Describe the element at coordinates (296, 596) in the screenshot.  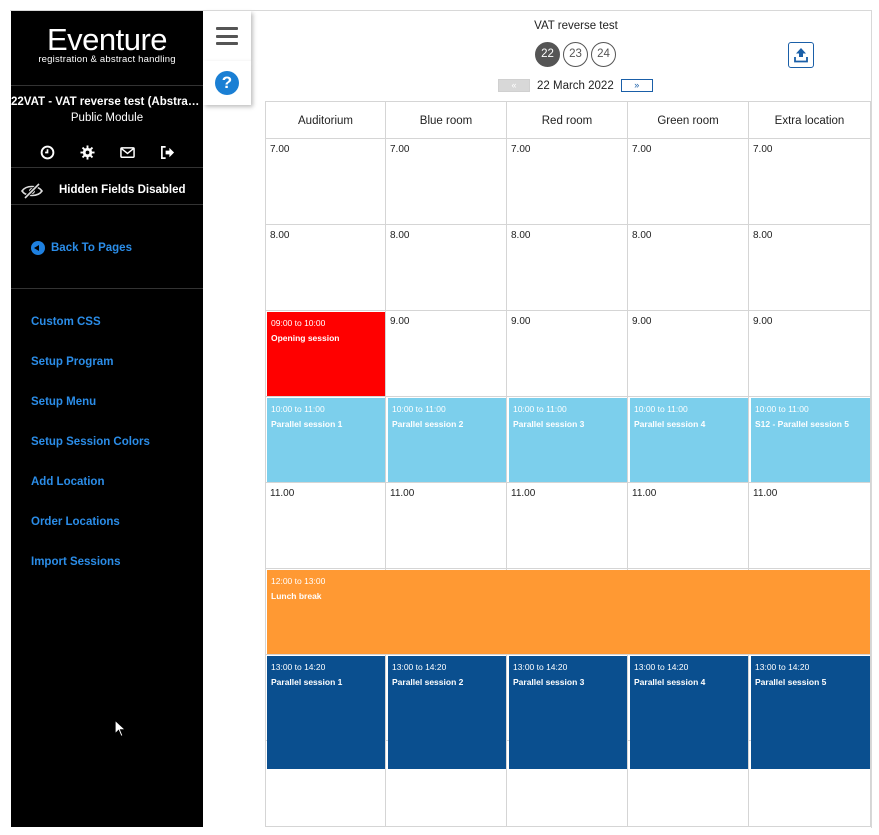
I see `session-name: Lunch break` at that location.